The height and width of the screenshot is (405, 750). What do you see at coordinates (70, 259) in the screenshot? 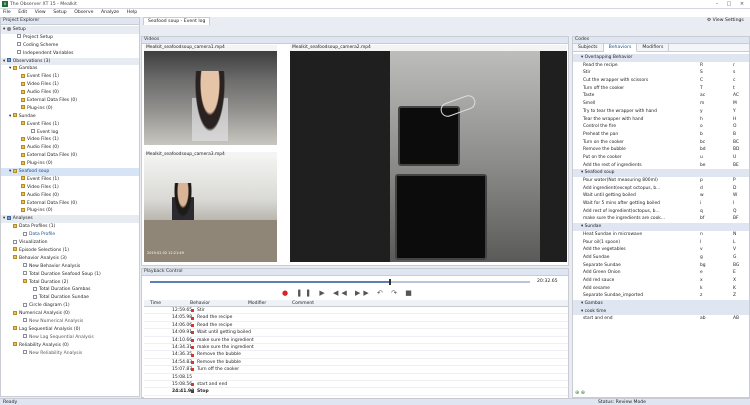
I see `tree-analysis-item: Behavior Analysis (3)` at bounding box center [70, 259].